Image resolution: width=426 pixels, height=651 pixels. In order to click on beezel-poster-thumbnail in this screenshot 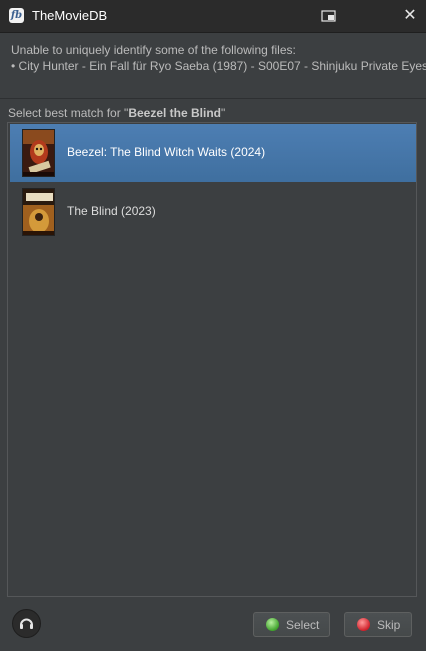, I will do `click(38, 153)`.